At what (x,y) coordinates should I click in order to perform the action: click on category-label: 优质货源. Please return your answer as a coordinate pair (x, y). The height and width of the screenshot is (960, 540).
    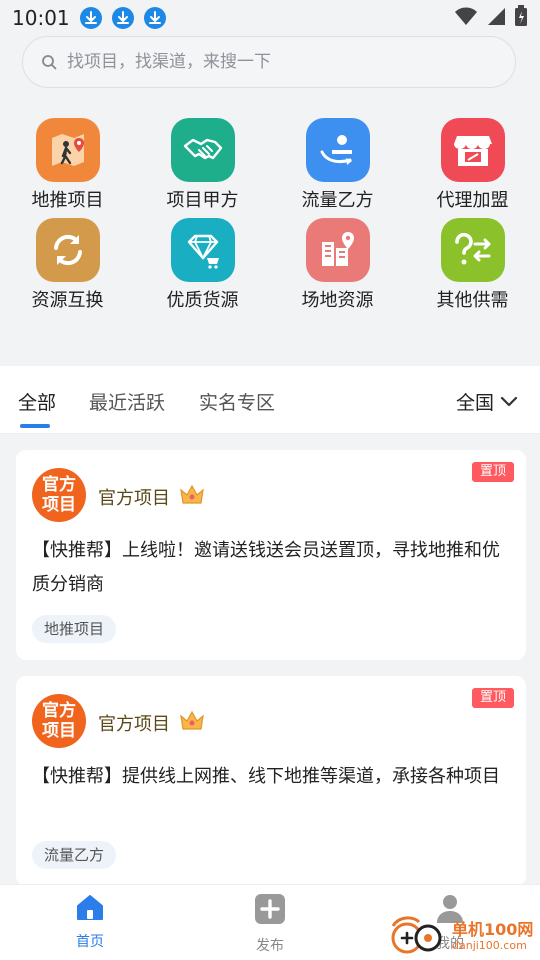
    Looking at the image, I should click on (202, 300).